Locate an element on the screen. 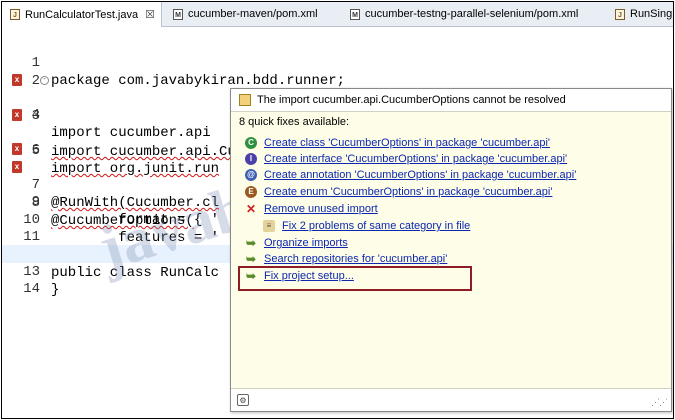 The image size is (675, 420). resize-grip-icon: ⋰⋰ is located at coordinates (659, 402).